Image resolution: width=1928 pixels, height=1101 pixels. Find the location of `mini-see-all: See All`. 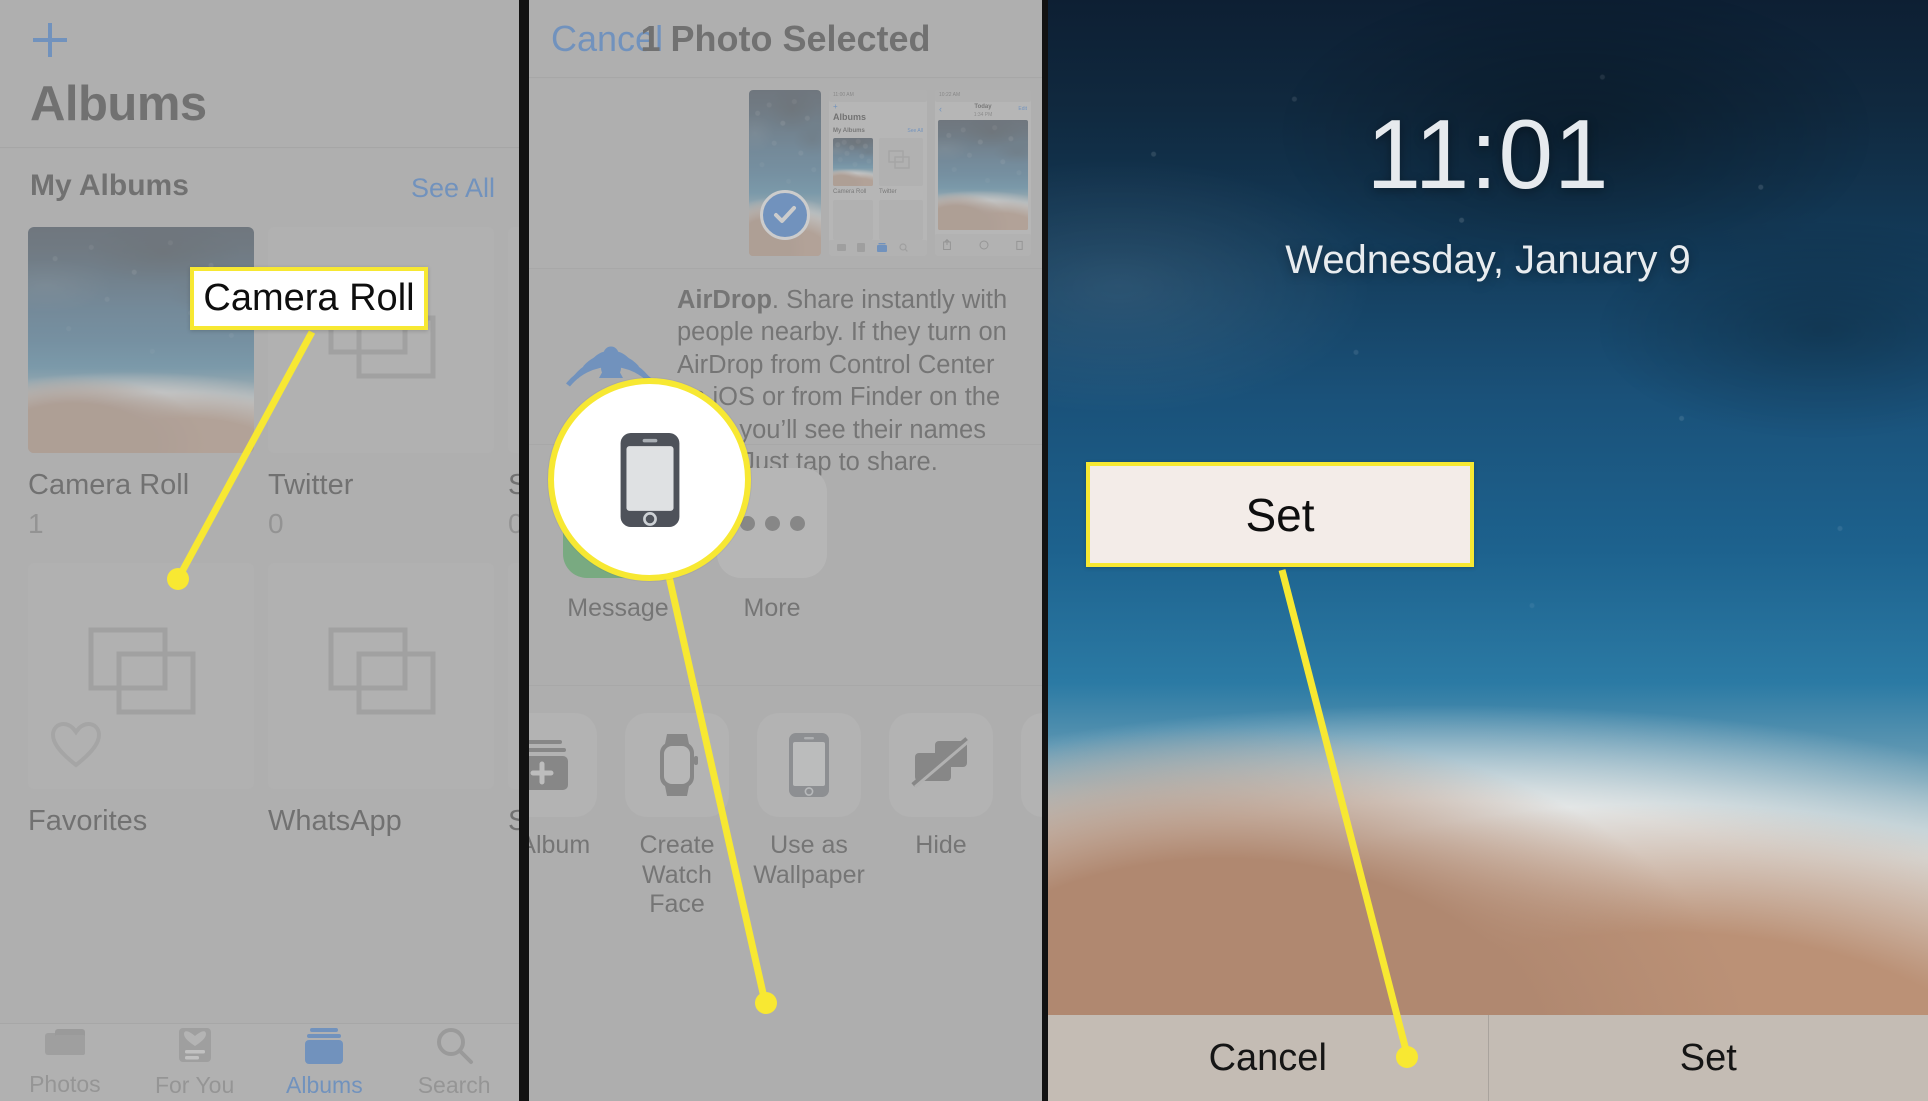

mini-see-all: See All is located at coordinates (915, 131).